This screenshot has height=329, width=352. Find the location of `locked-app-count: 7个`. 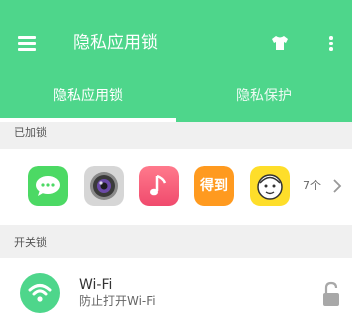

locked-app-count: 7个 is located at coordinates (312, 185).